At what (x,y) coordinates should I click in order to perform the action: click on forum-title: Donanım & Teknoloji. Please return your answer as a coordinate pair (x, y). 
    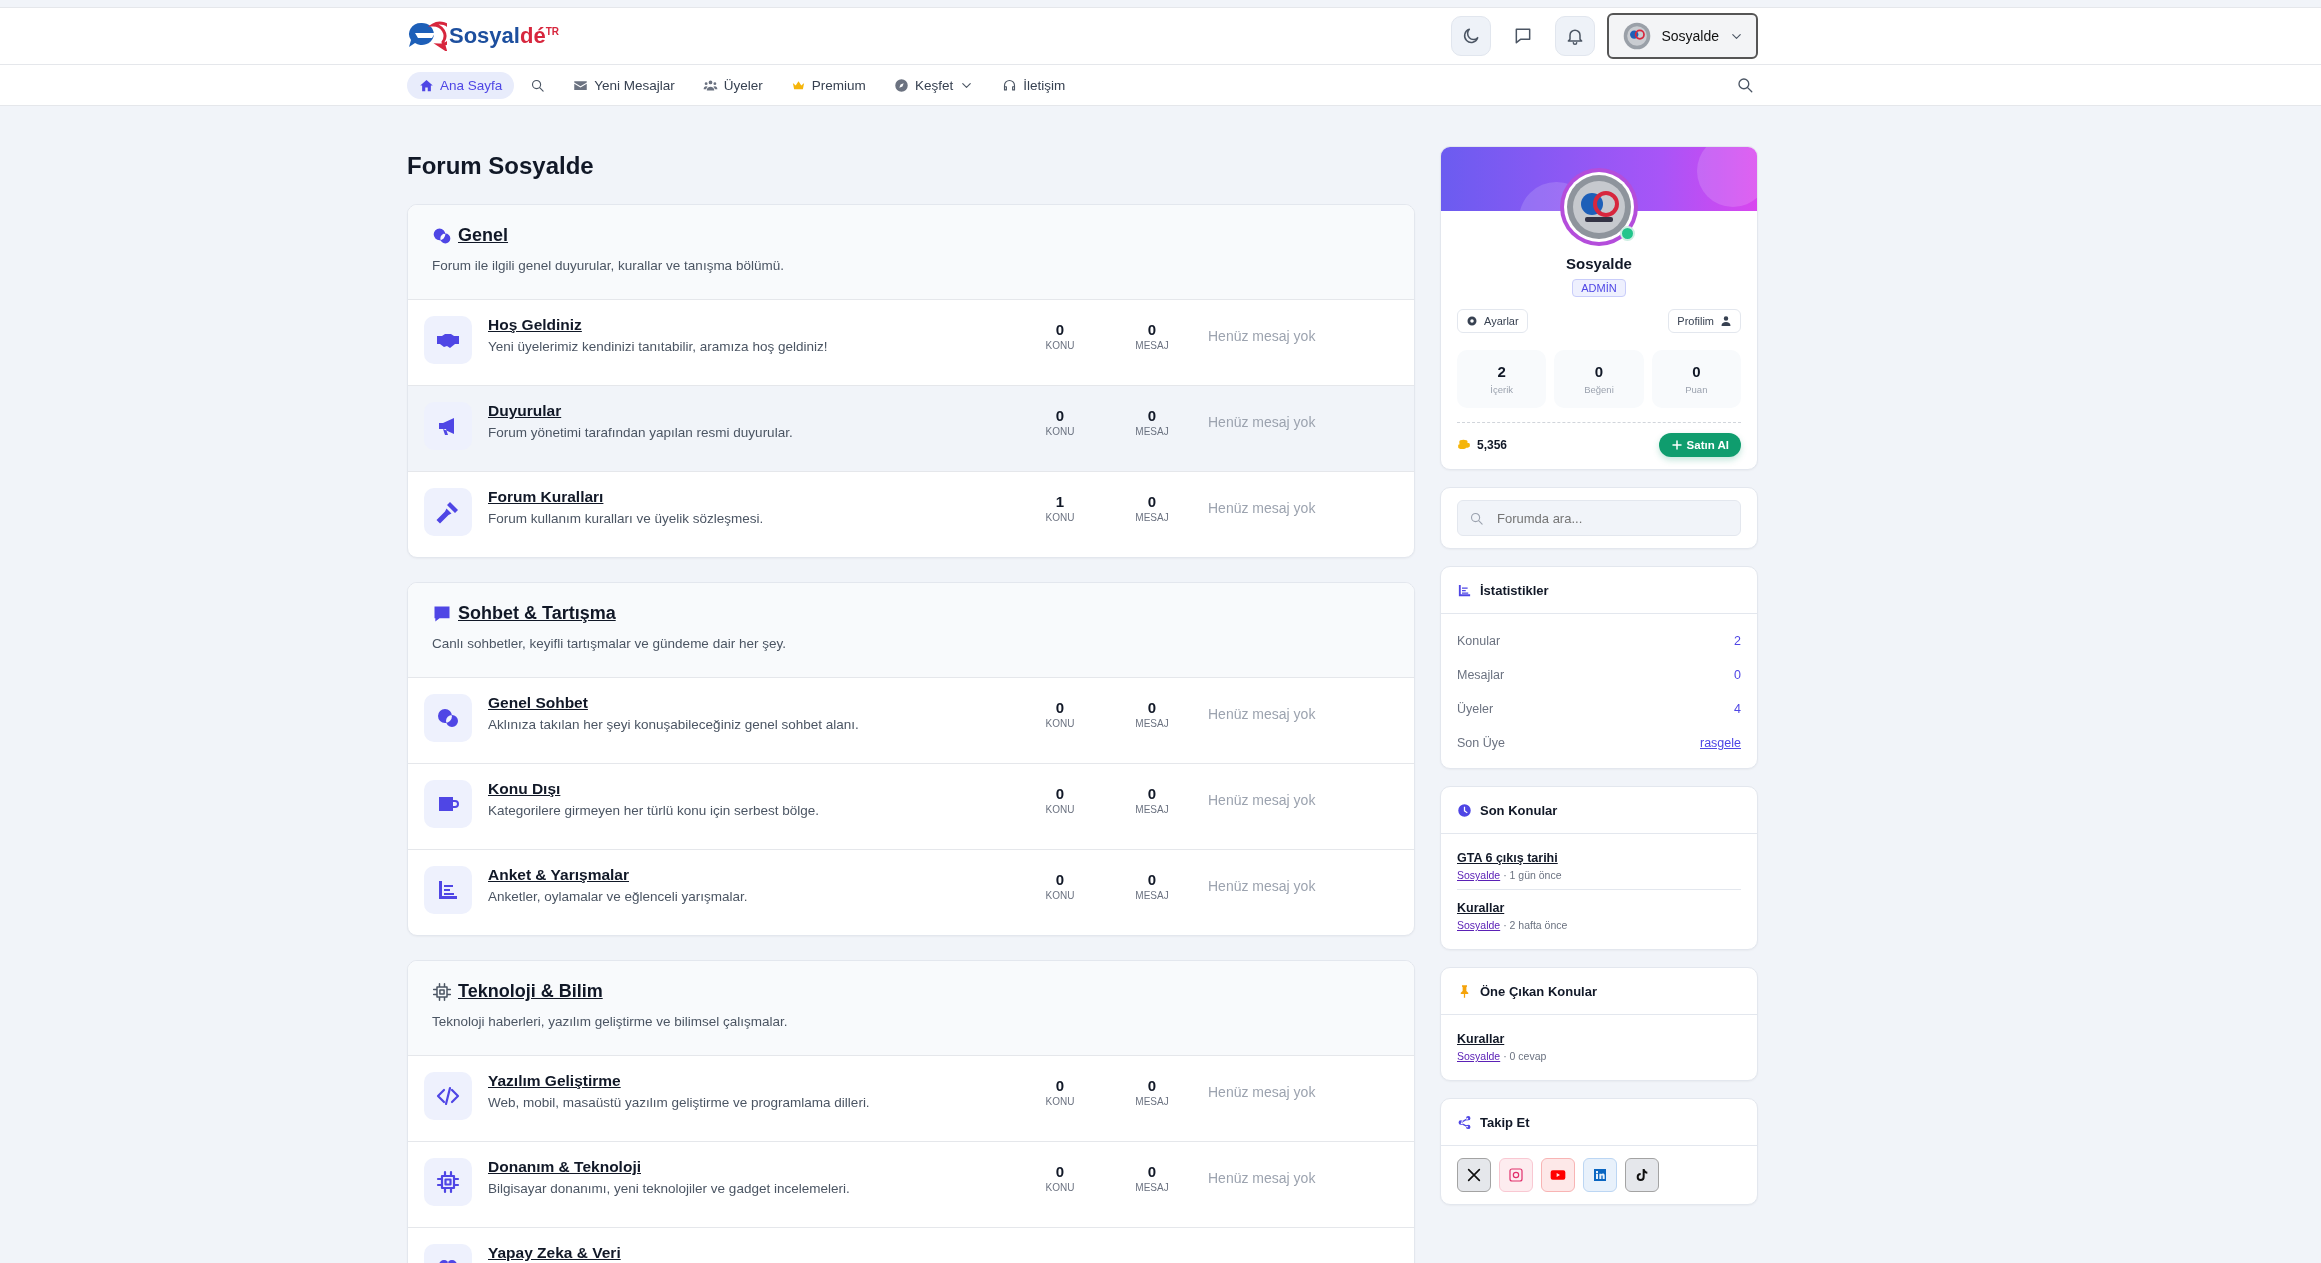
    Looking at the image, I should click on (751, 1167).